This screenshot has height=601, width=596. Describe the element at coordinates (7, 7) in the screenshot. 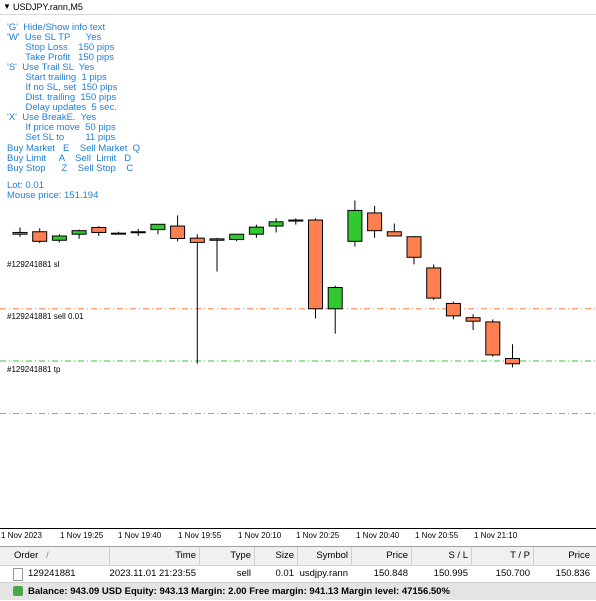

I see `dropdown-arrow-icon: ▼` at that location.